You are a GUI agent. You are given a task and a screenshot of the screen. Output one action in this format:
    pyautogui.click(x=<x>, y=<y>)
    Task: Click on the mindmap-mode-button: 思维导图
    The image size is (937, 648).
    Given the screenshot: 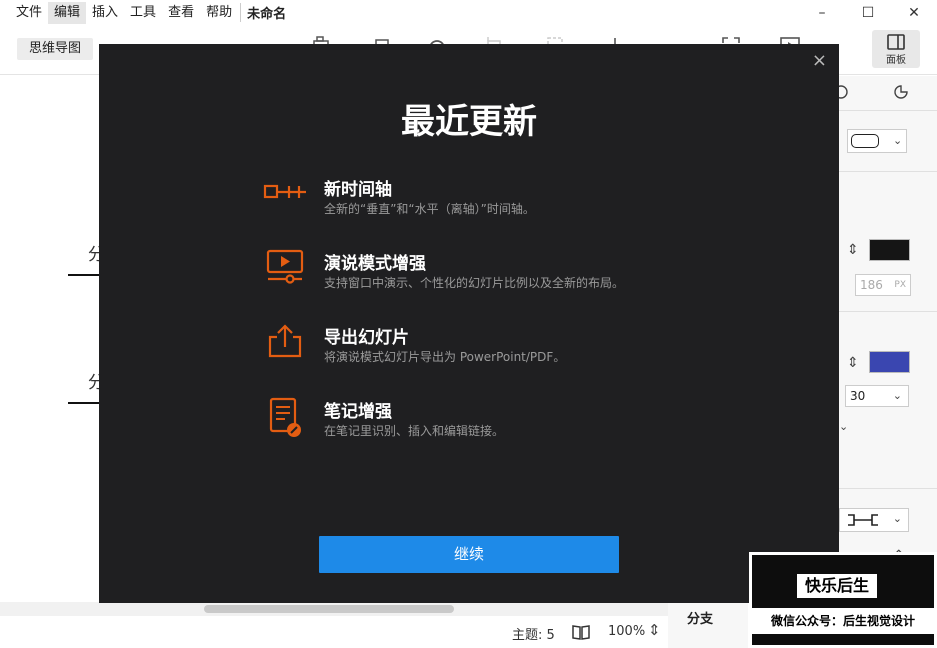 What is the action you would take?
    pyautogui.click(x=55, y=49)
    